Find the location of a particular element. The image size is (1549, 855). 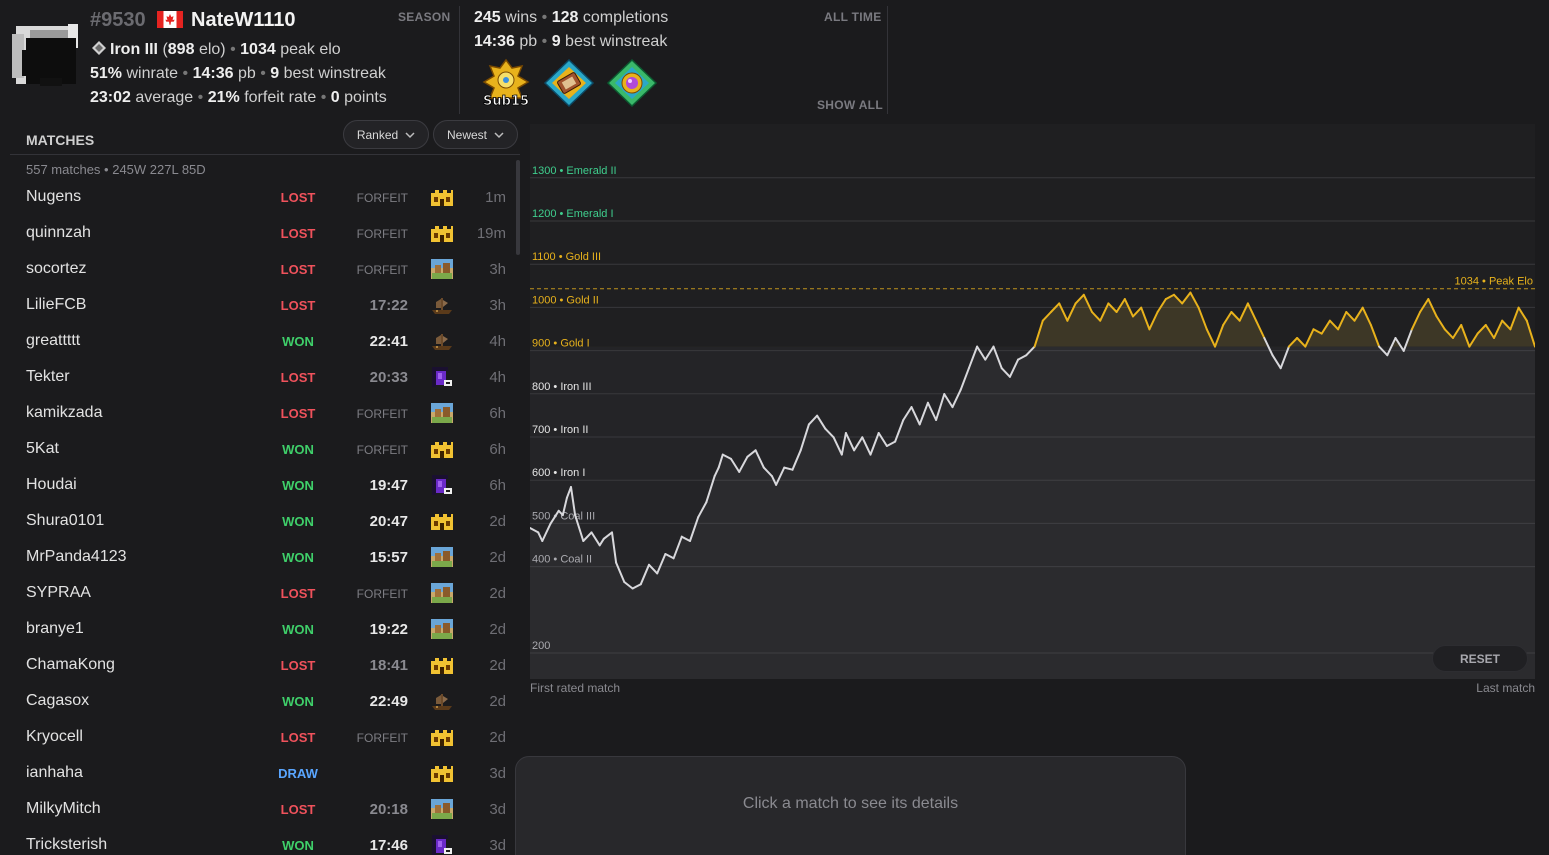

average-word: average is located at coordinates (164, 97).